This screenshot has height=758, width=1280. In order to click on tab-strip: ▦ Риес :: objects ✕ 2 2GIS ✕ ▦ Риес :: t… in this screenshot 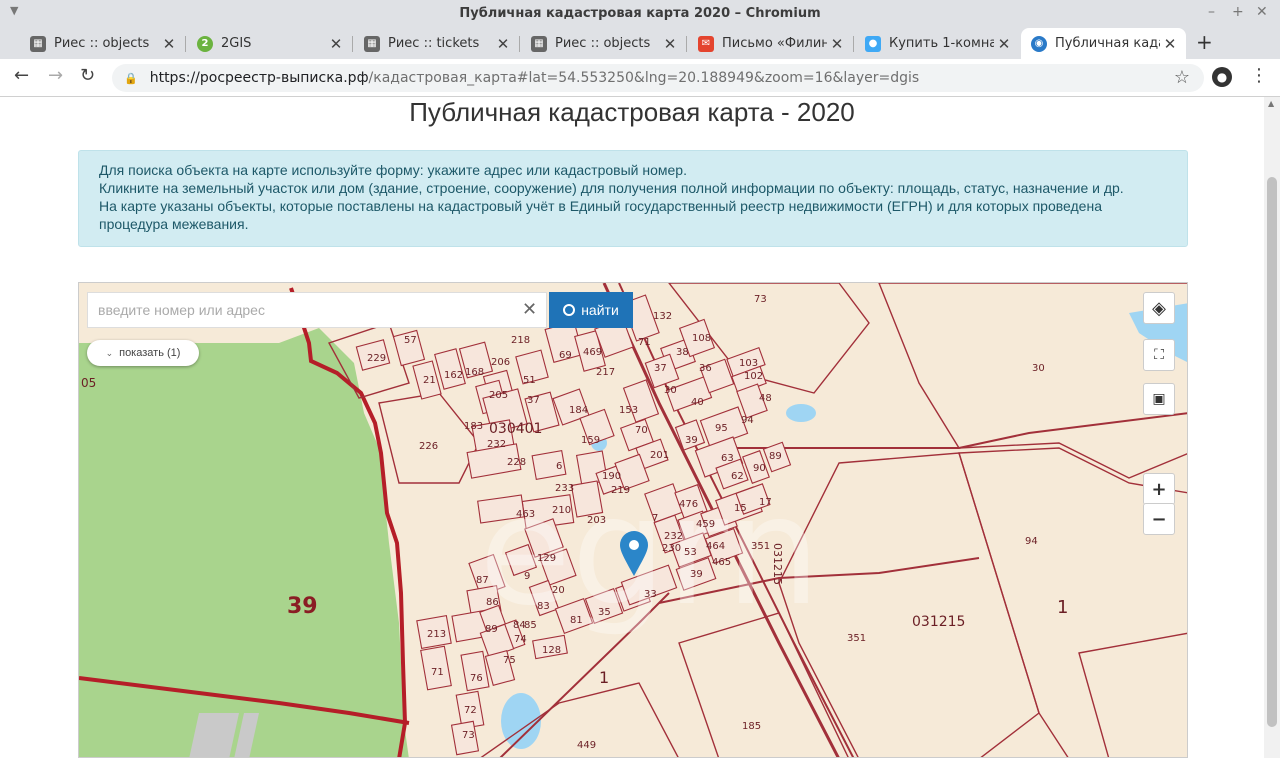, I will do `click(640, 42)`.